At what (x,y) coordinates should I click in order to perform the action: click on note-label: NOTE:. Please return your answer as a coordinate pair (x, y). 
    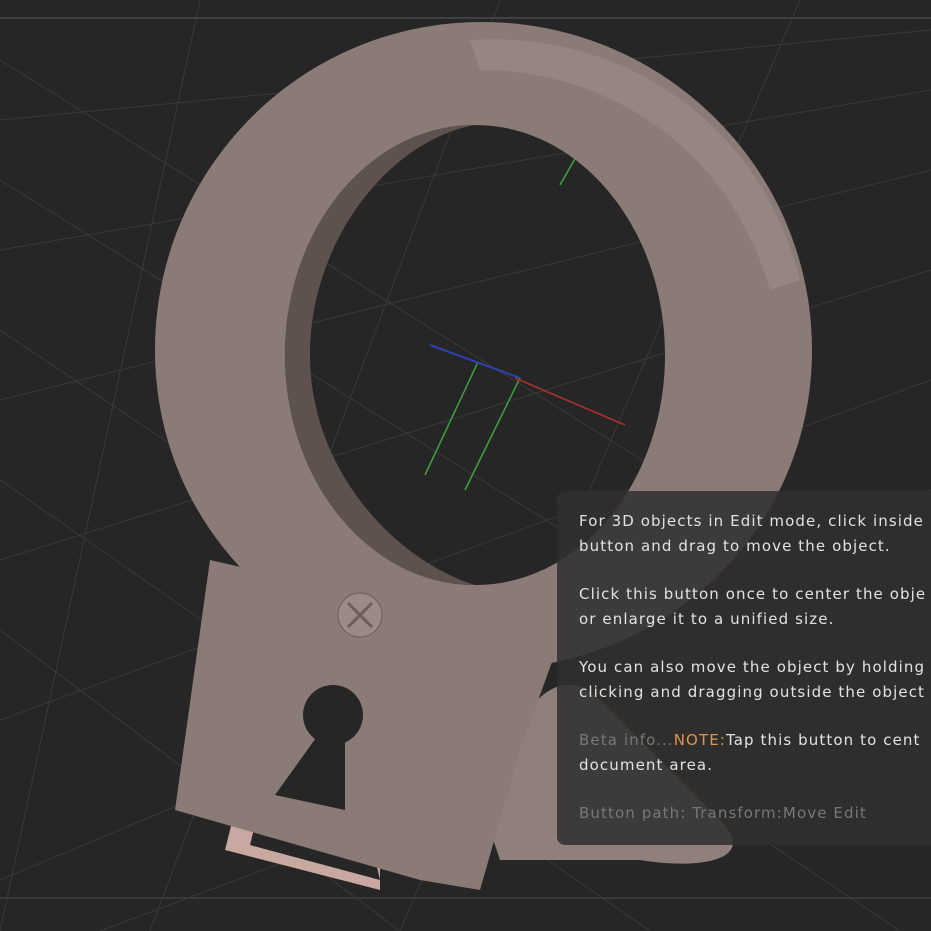
    Looking at the image, I should click on (699, 740).